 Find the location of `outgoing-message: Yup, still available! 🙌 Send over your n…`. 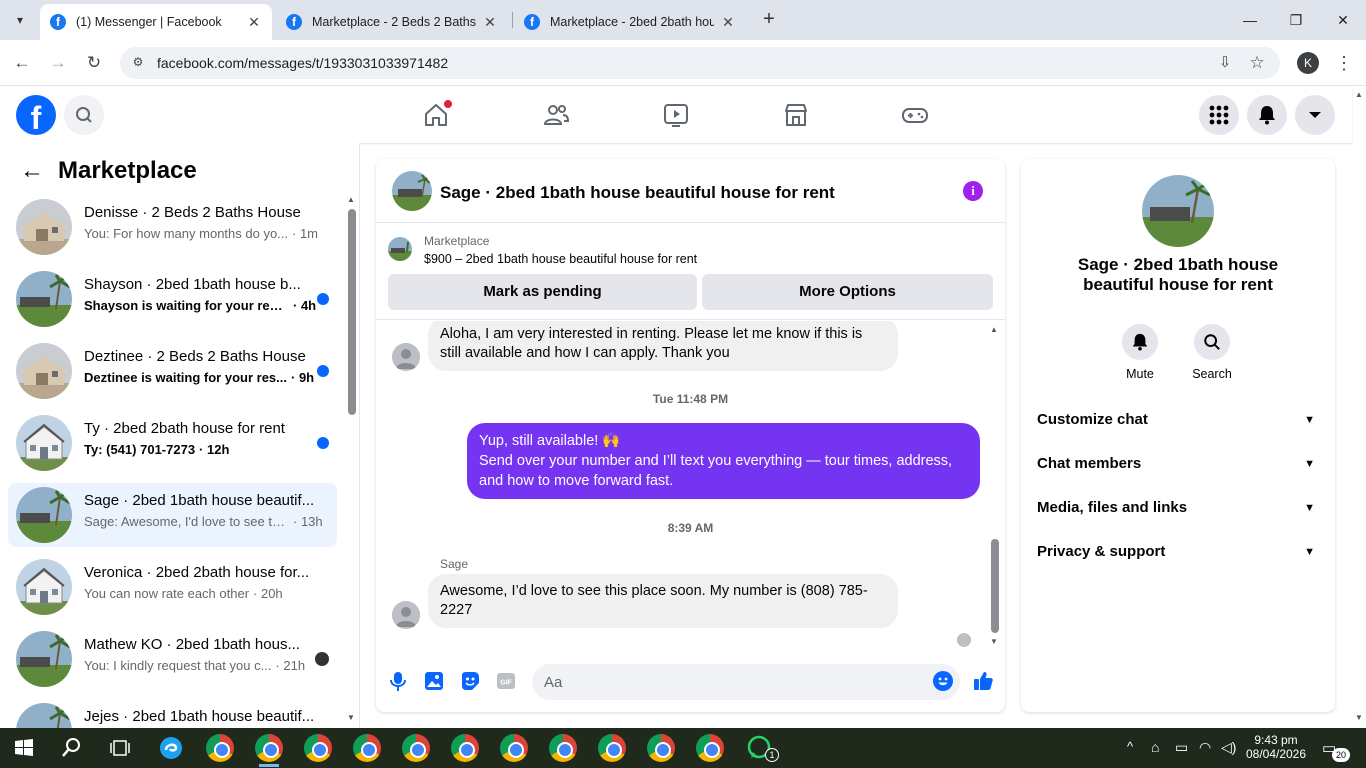

outgoing-message: Yup, still available! 🙌 Send over your n… is located at coordinates (723, 461).